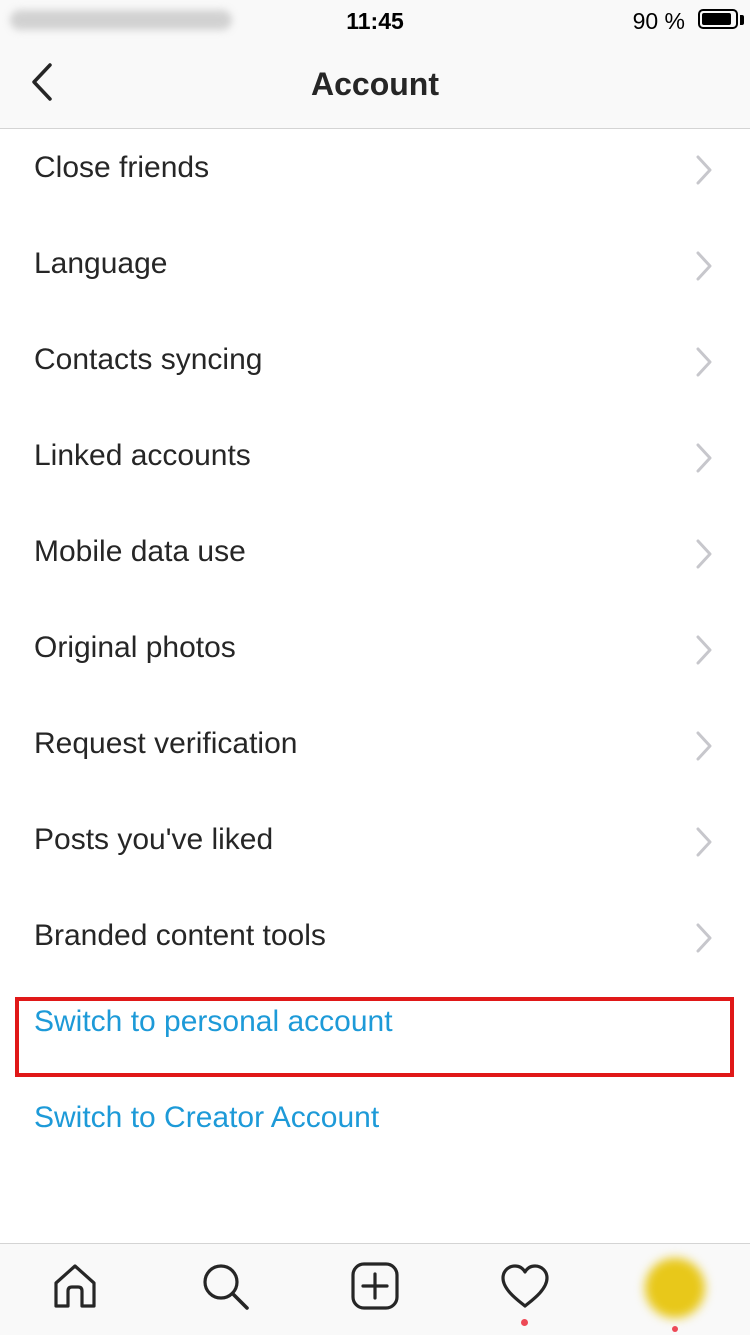 The width and height of the screenshot is (750, 1335). I want to click on menu-item-request-verification: Request verification, so click(375, 745).